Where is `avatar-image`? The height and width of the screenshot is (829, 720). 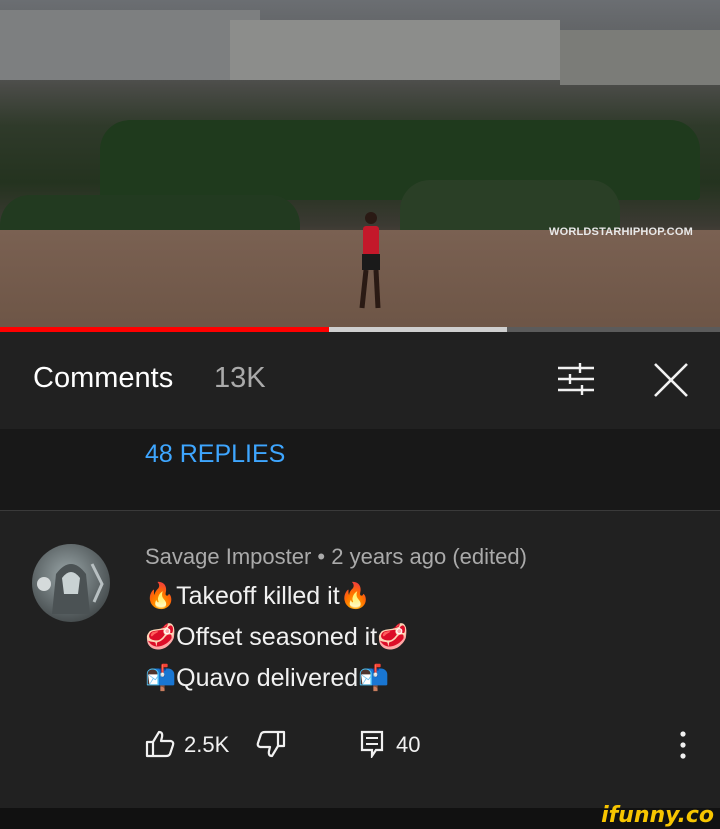
avatar-image is located at coordinates (70, 588).